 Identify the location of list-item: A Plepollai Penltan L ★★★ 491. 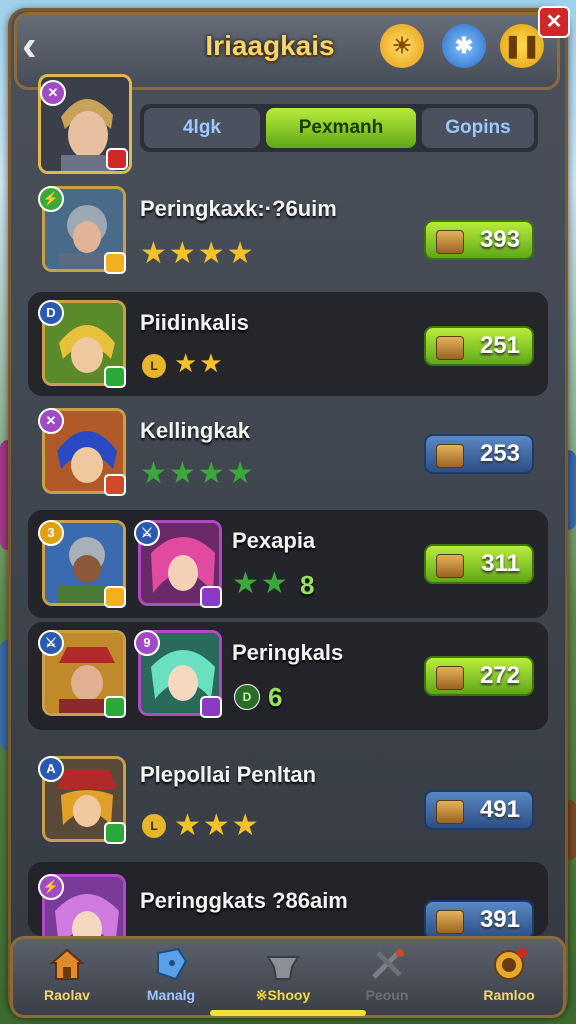
(288, 798).